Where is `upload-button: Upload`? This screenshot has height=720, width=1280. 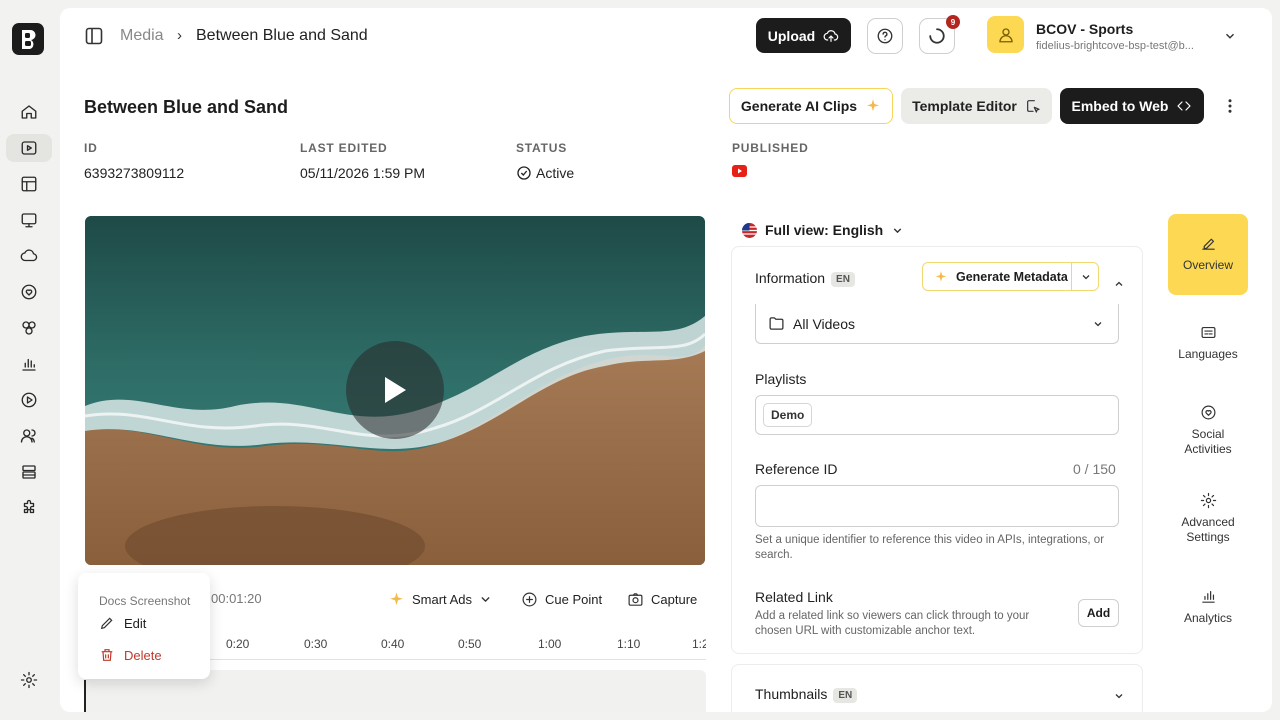 upload-button: Upload is located at coordinates (803, 35).